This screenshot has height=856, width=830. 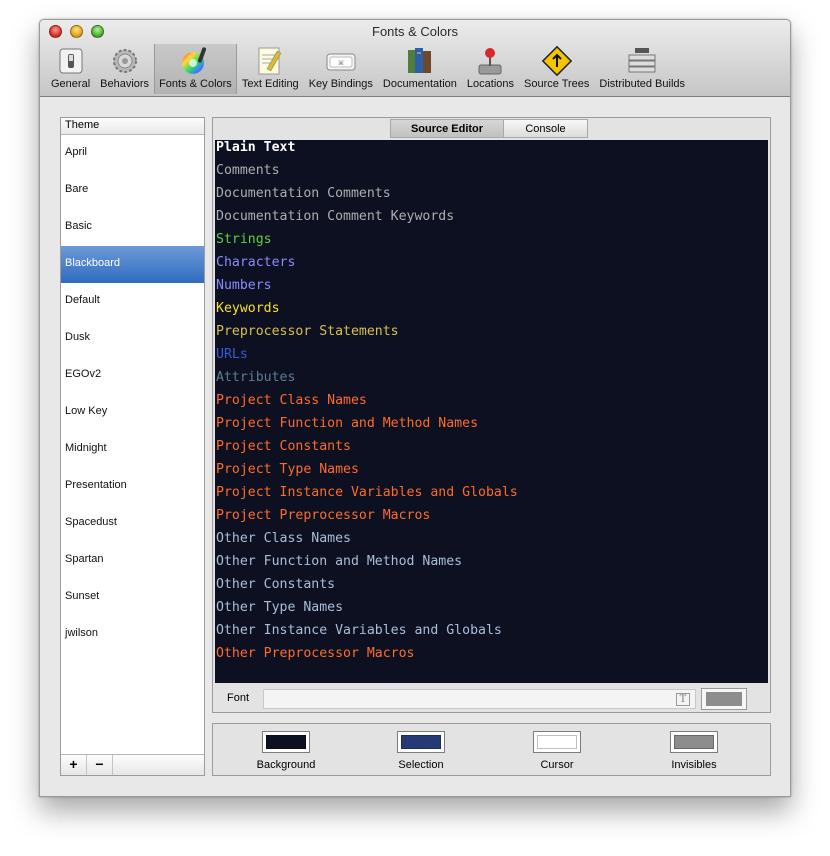 What do you see at coordinates (283, 446) in the screenshot?
I see `syntax-item: Project Constants` at bounding box center [283, 446].